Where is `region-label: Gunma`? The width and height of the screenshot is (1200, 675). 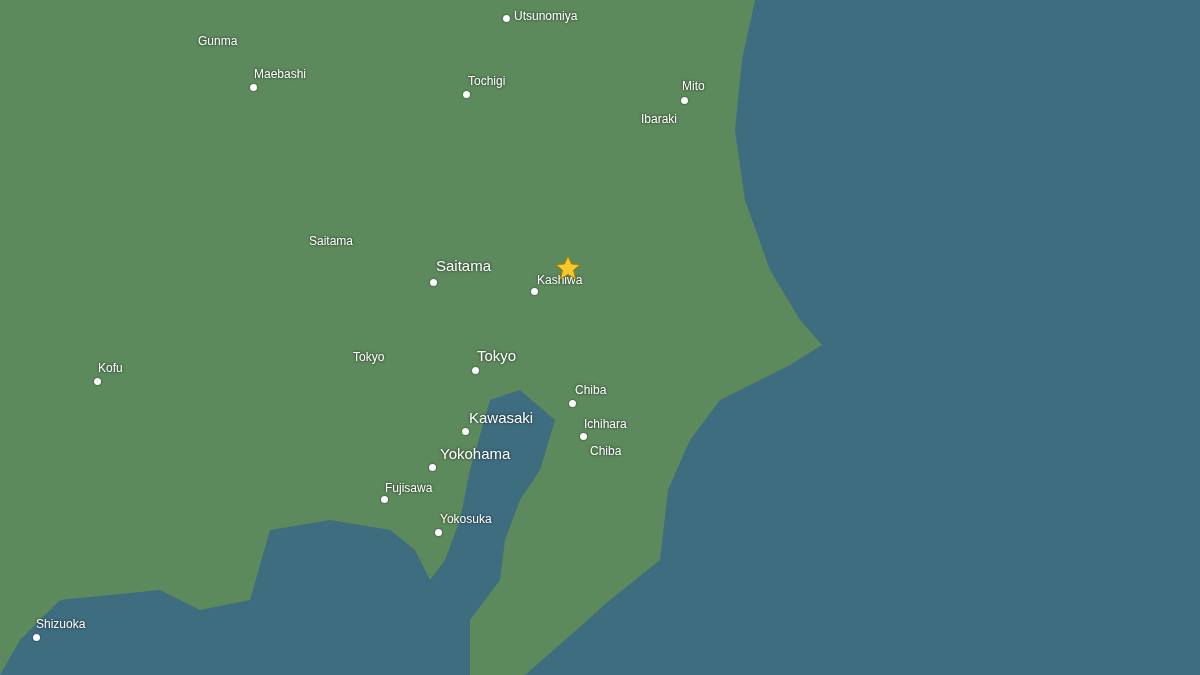 region-label: Gunma is located at coordinates (218, 41).